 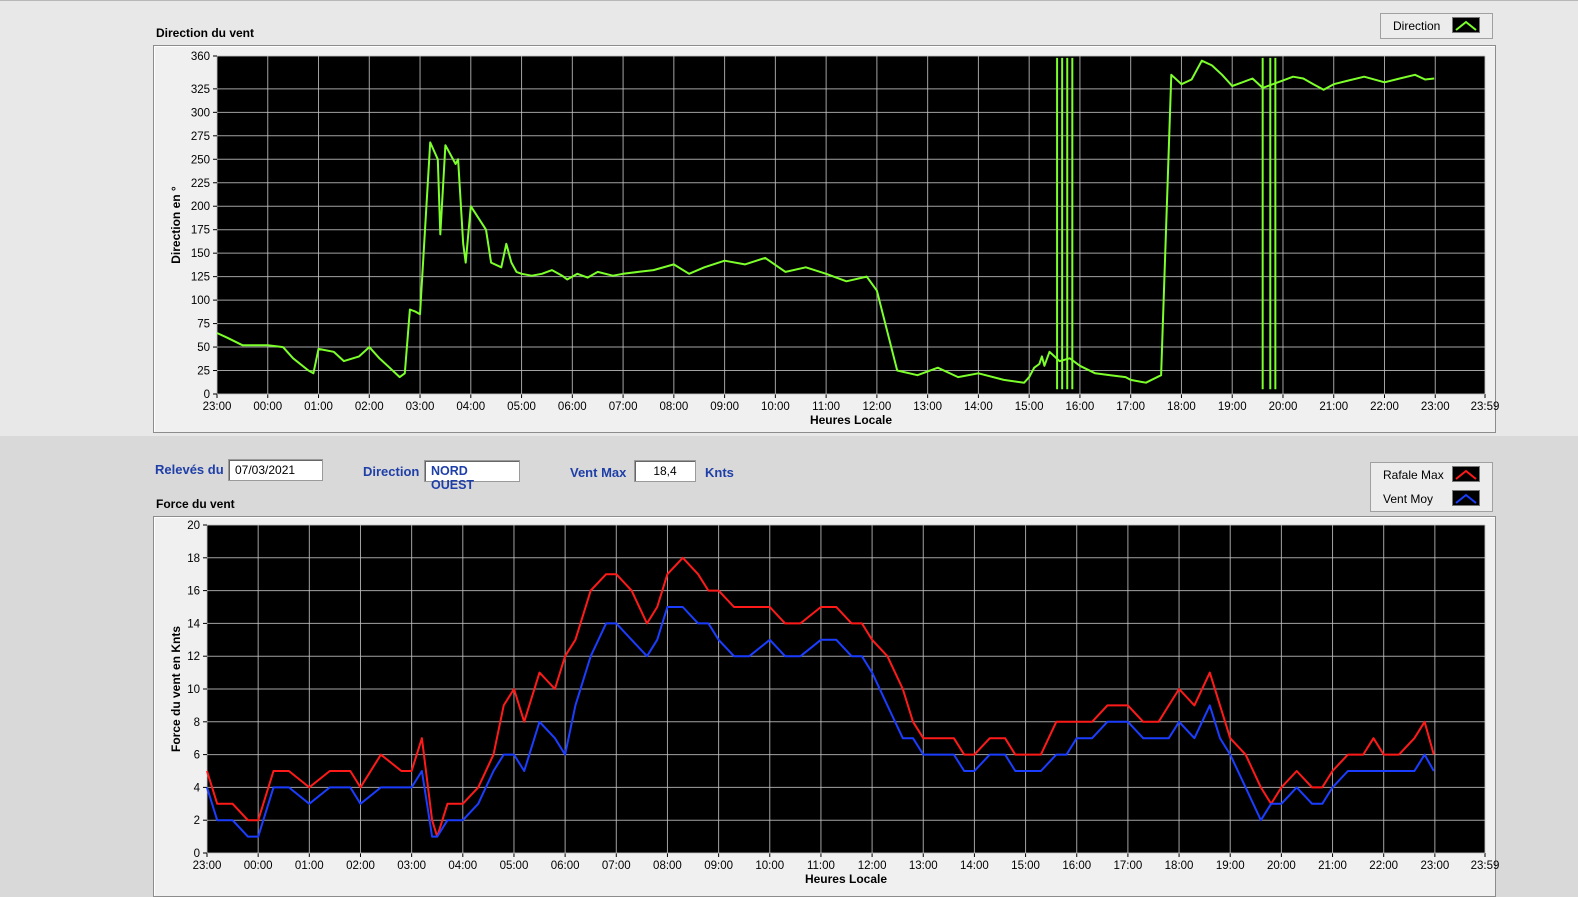 I want to click on legend-item-rafale-max: Rafale Max, so click(x=1431, y=475).